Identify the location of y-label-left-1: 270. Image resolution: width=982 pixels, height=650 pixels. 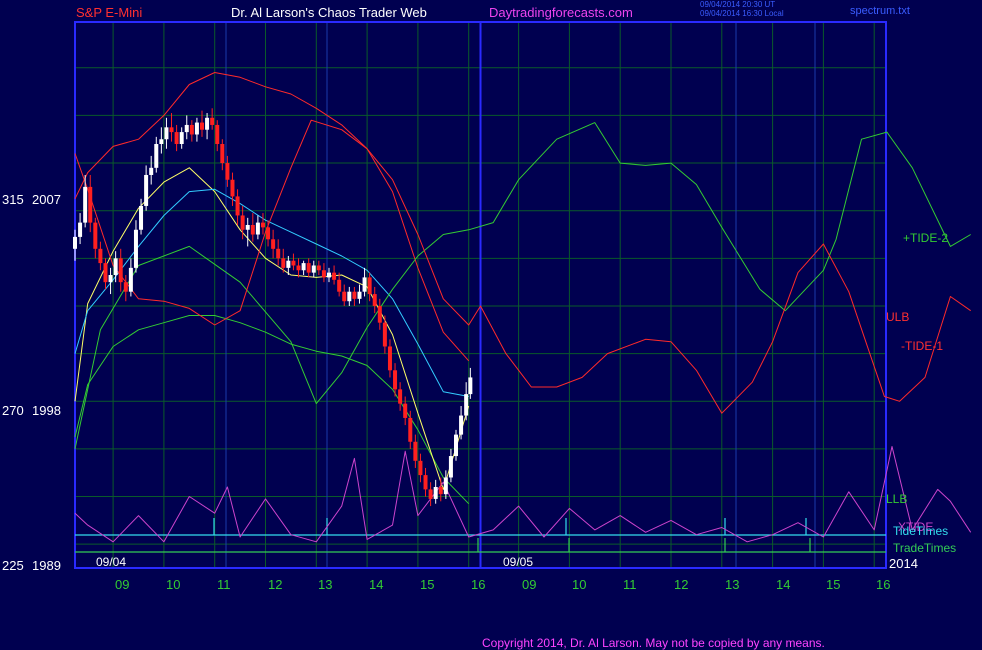
(13, 410).